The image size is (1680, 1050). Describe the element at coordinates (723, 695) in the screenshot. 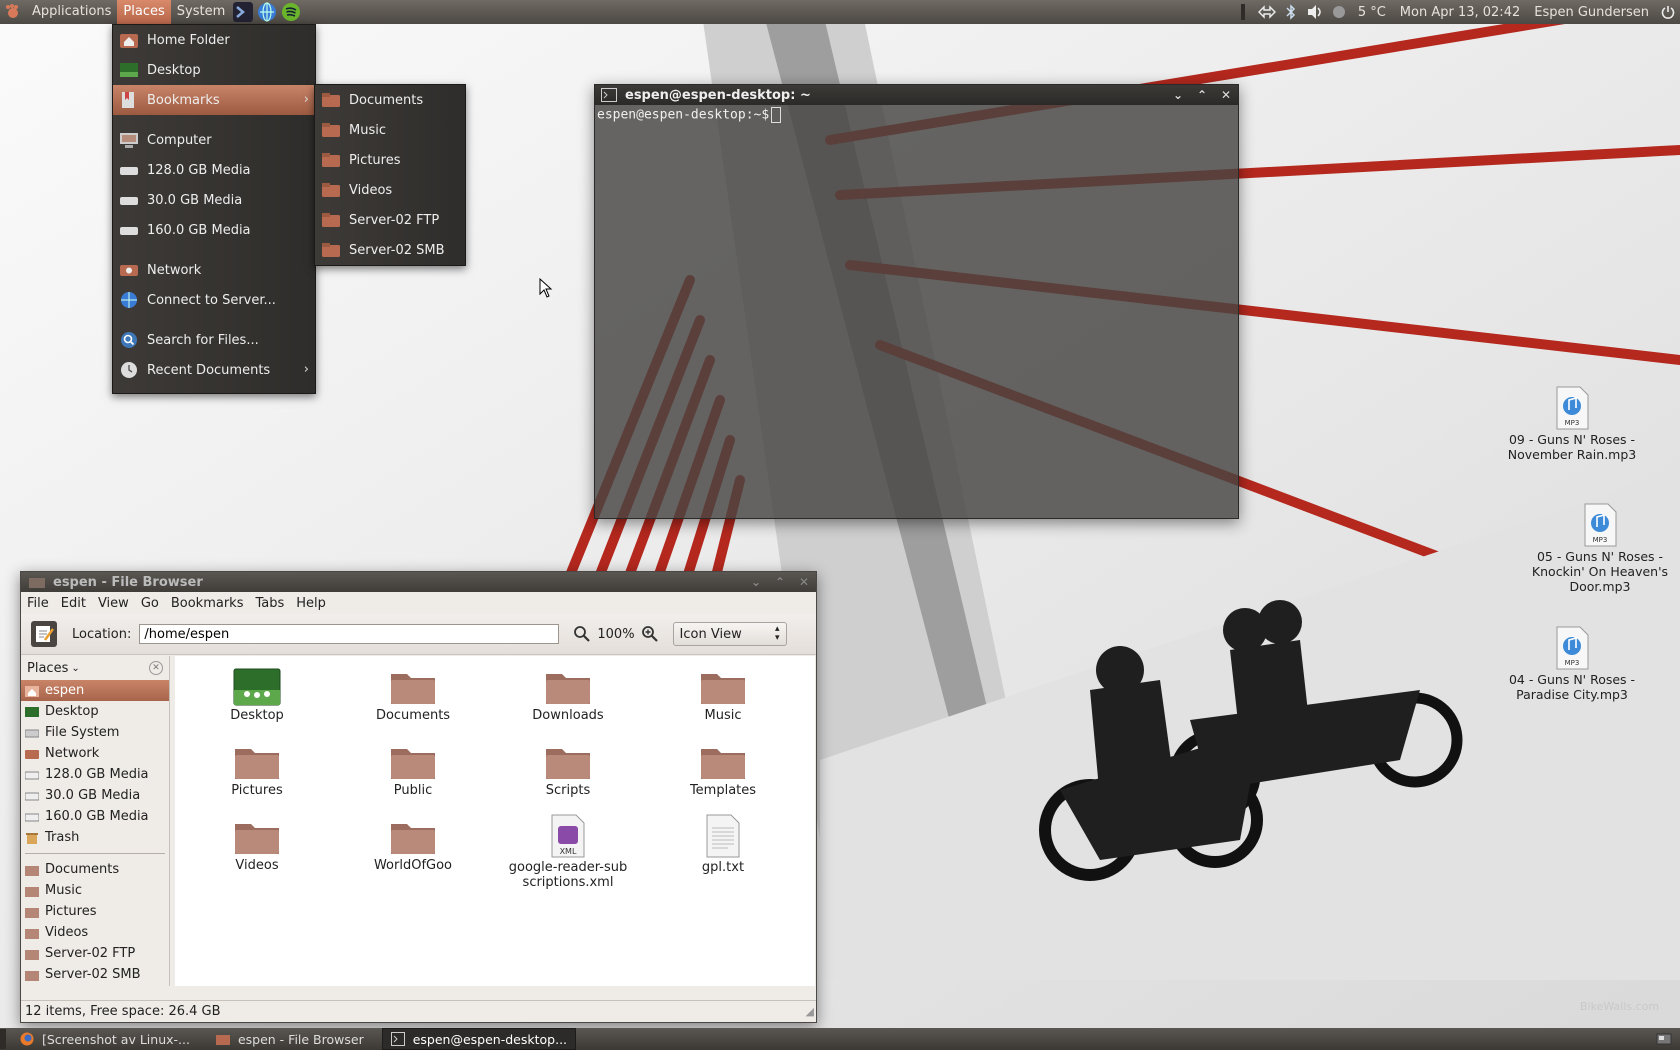

I see `file-item-music: Music` at that location.